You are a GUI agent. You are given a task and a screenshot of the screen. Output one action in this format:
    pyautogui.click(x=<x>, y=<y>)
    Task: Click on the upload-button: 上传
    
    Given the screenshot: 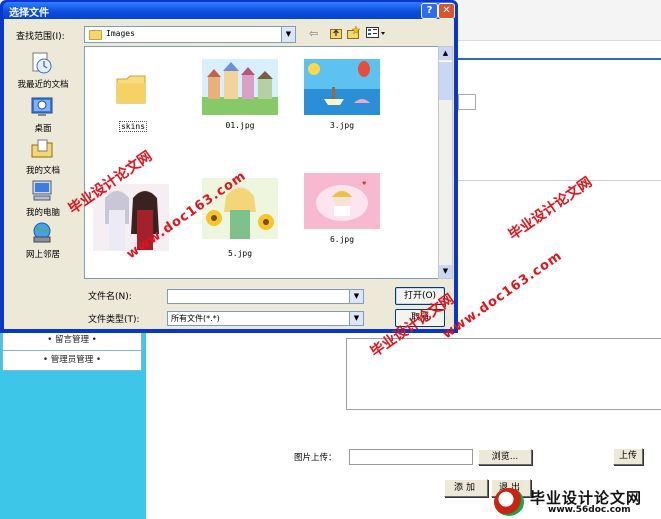 What is the action you would take?
    pyautogui.click(x=628, y=456)
    